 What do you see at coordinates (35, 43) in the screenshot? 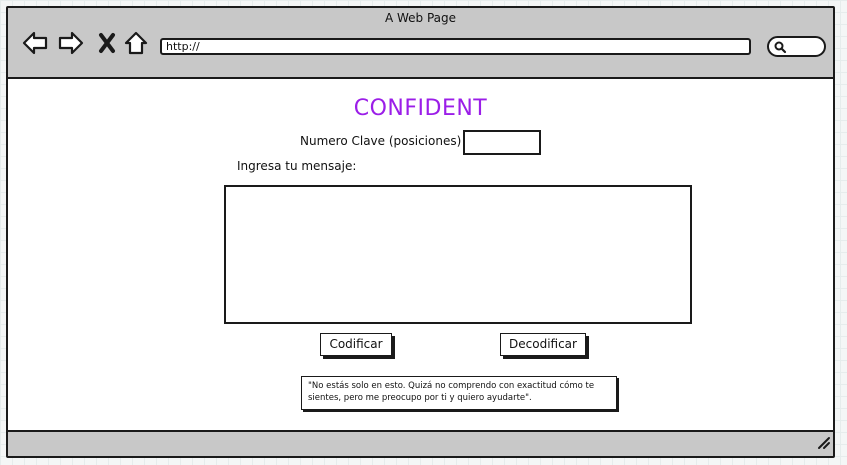
I see `back-arrow-icon` at bounding box center [35, 43].